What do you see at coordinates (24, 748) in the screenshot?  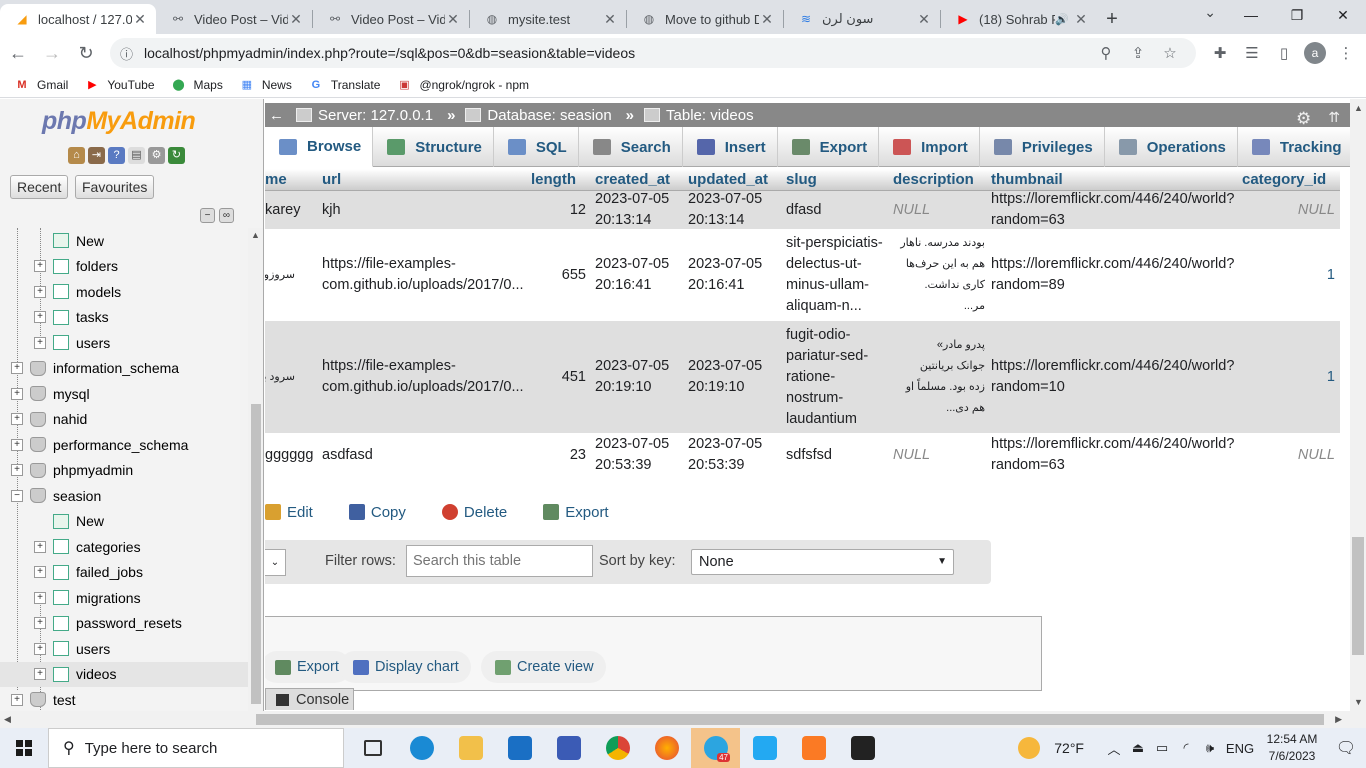 I see `start-button` at bounding box center [24, 748].